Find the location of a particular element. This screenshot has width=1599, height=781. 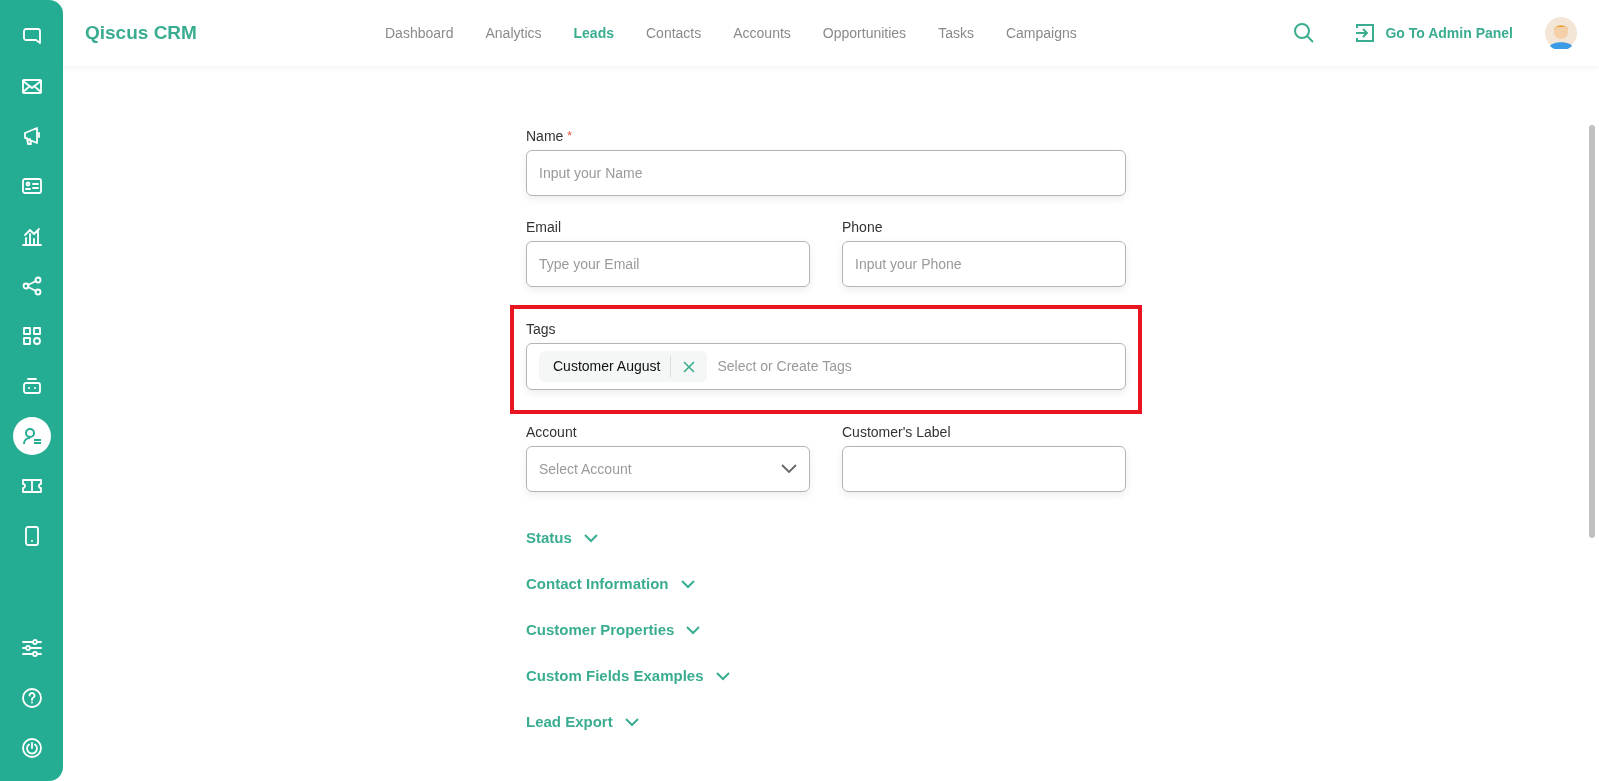

nav-tab: Accounts is located at coordinates (762, 33).